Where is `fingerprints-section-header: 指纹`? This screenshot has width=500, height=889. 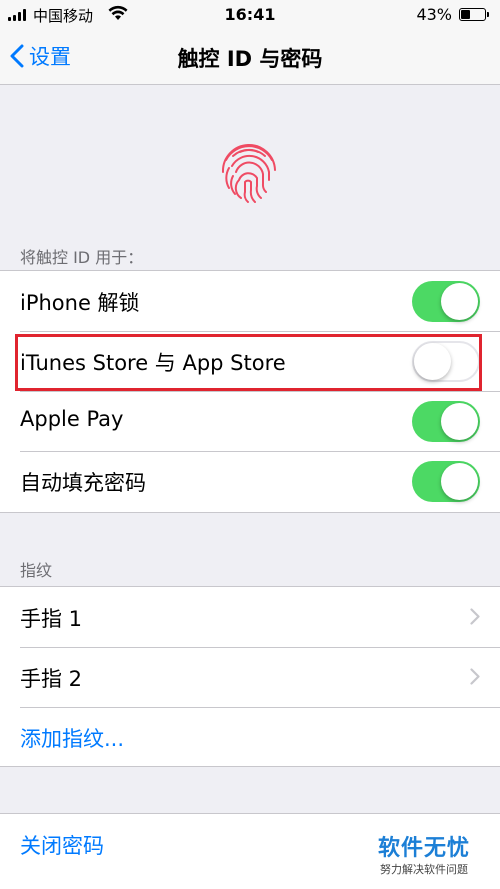
fingerprints-section-header: 指纹 is located at coordinates (36, 570).